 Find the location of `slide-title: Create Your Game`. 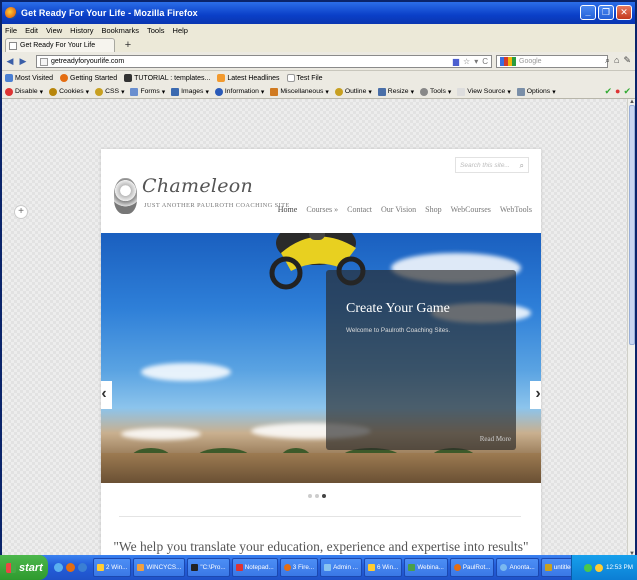

slide-title: Create Your Game is located at coordinates (398, 308).